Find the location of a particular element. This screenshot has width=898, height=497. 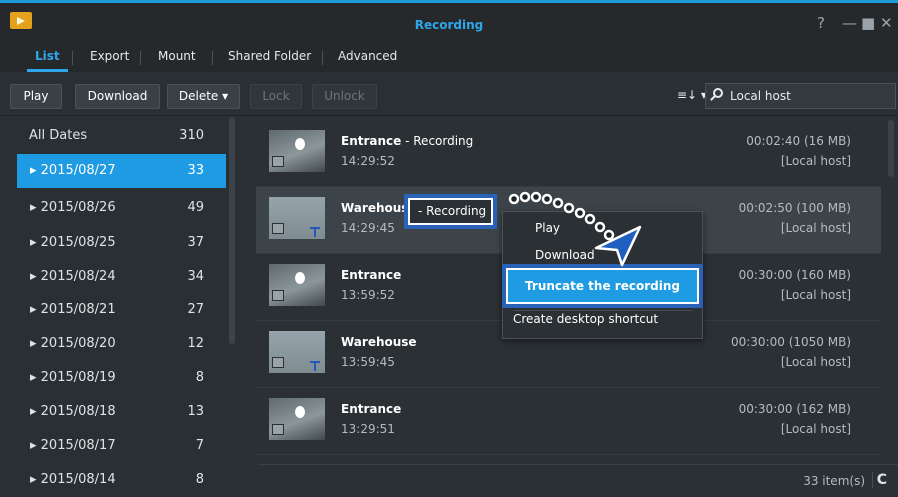

toolbar: Play Download Delete ▾ Lock Unlock ≡↓ ▾ is located at coordinates (449, 94).